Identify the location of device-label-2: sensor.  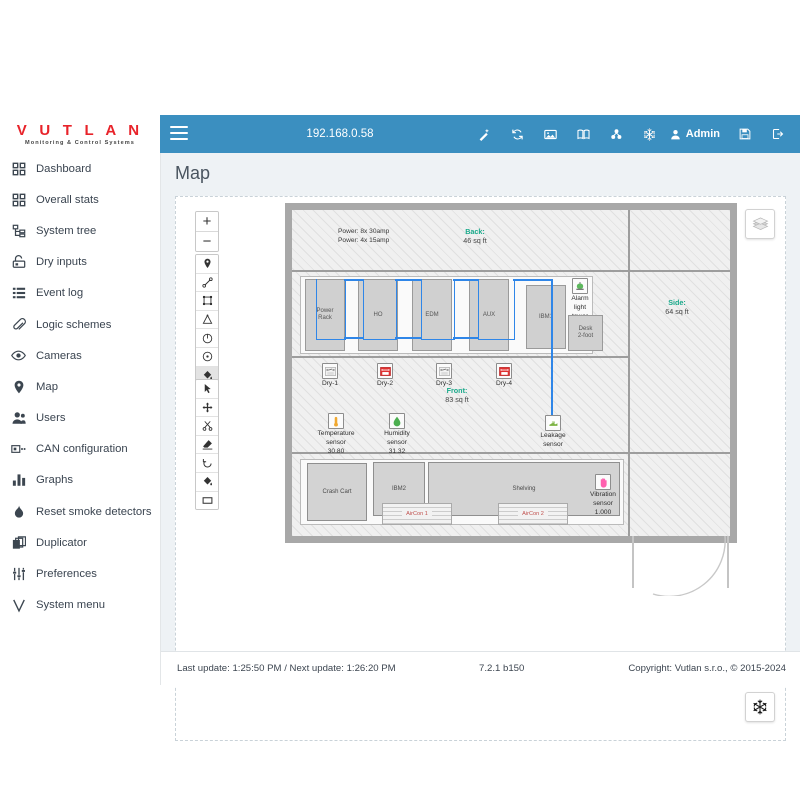
(553, 444).